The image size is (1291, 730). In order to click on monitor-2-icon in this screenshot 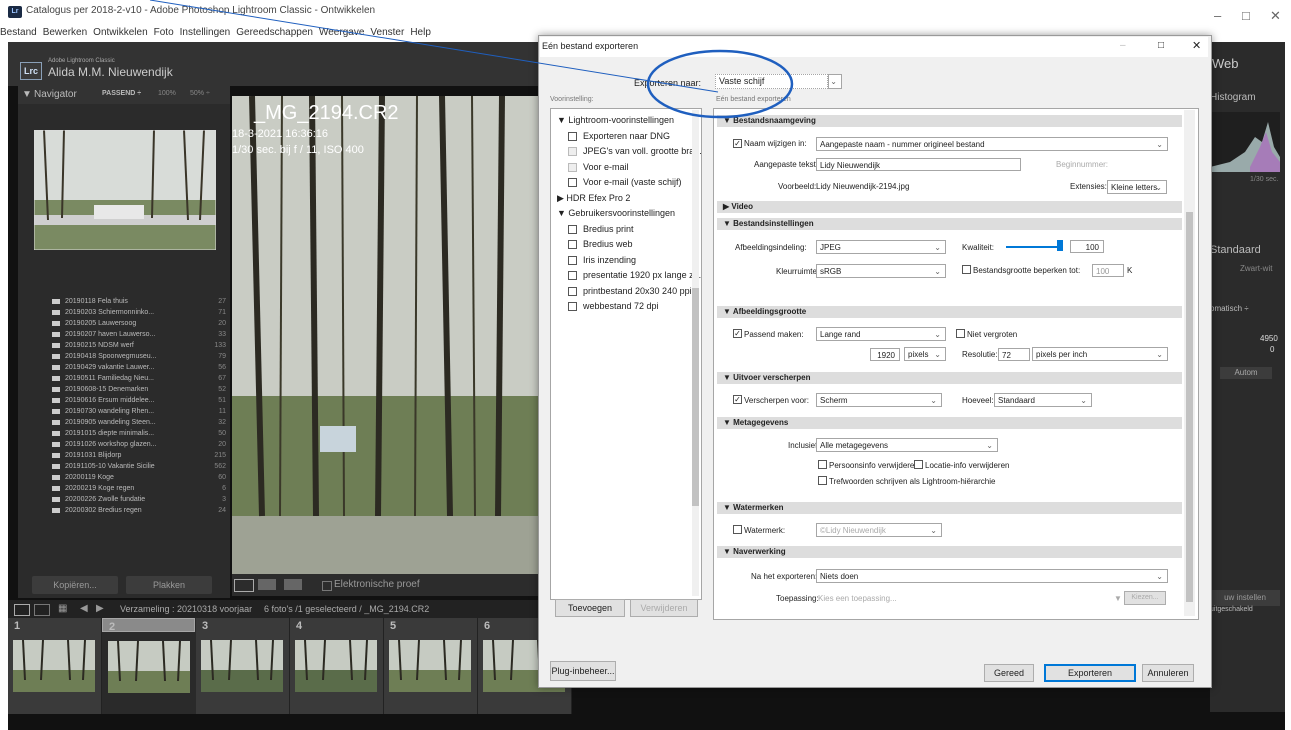, I will do `click(42, 610)`.